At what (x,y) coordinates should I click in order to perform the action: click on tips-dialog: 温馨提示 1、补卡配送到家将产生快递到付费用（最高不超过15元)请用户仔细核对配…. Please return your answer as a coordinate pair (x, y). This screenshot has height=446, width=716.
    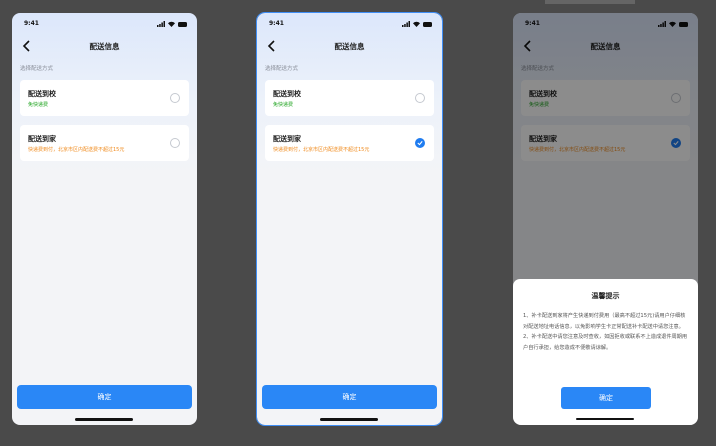
    Looking at the image, I should click on (605, 352).